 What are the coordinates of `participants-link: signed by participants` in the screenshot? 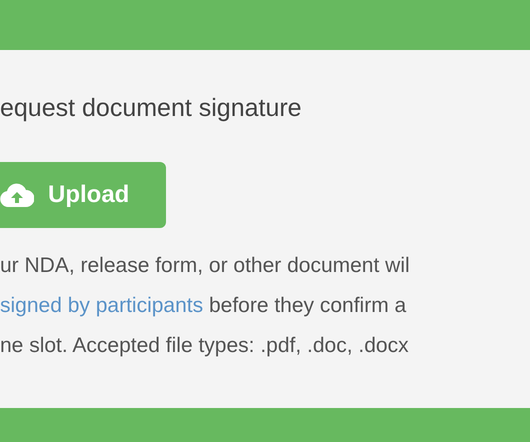 It's located at (102, 305).